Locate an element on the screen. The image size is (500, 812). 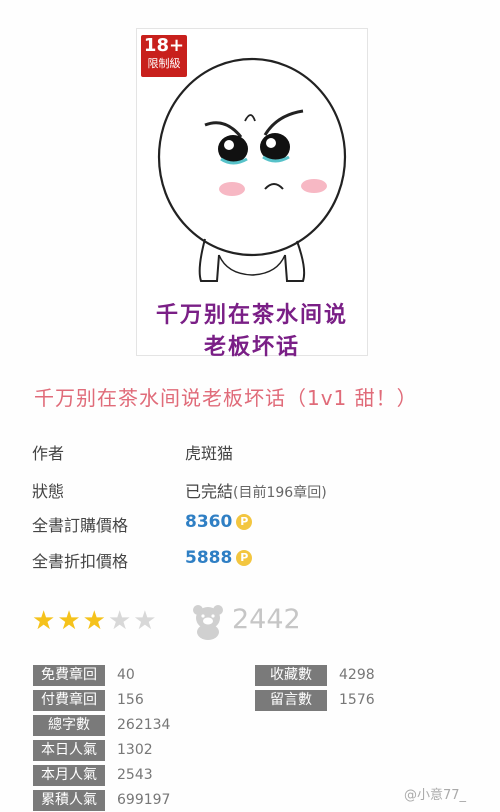
cover-title-line1: 千万别在茶水间说 is located at coordinates (251, 315).